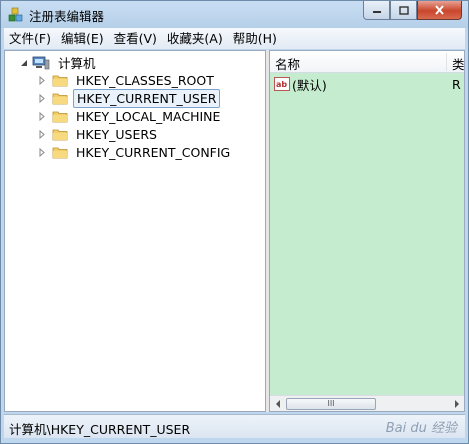 The height and width of the screenshot is (444, 469). What do you see at coordinates (148, 116) in the screenshot?
I see `tree-item-label: HKEY_LOCAL_MACHINE` at bounding box center [148, 116].